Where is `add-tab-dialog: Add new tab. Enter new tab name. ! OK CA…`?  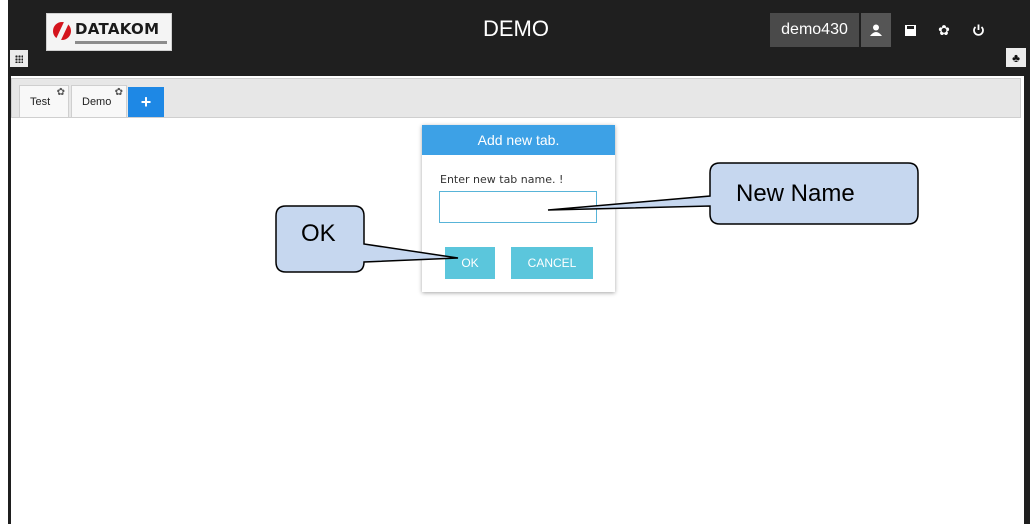
add-tab-dialog: Add new tab. Enter new tab name. ! OK CA… is located at coordinates (518, 208).